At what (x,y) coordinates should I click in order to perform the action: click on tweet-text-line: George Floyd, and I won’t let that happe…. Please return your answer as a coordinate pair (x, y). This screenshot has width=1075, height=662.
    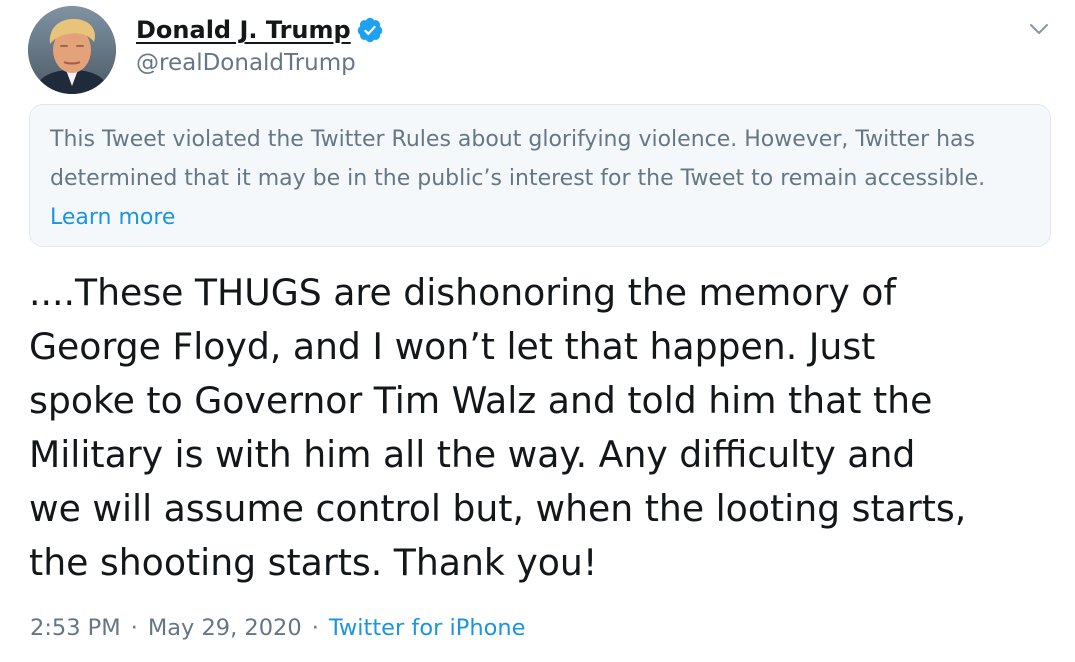
    Looking at the image, I should click on (452, 346).